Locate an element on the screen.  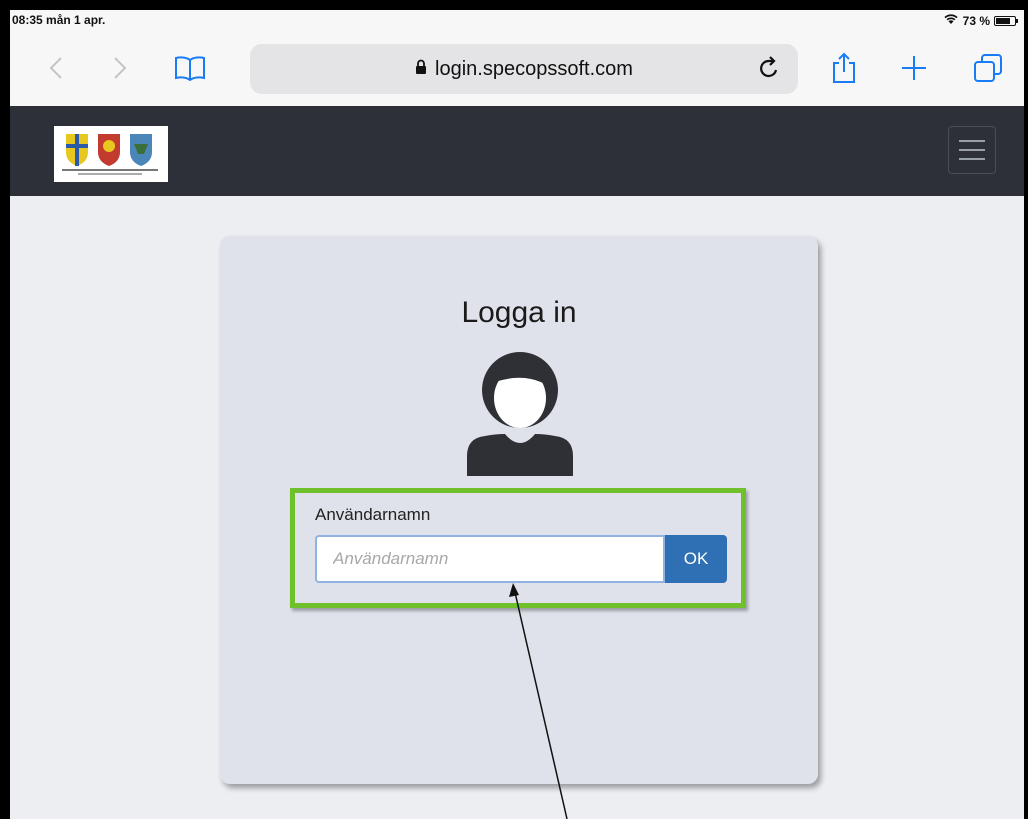
site-header is located at coordinates (517, 151).